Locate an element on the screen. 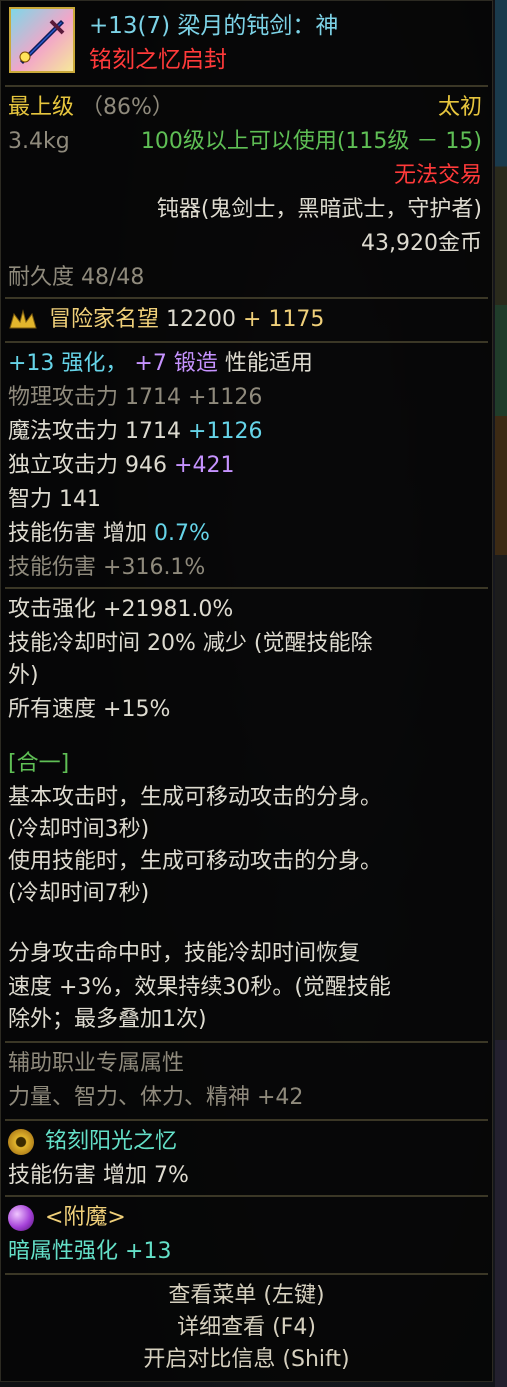  skill-damage-increase-row: 技能伤害 增加 0.7% is located at coordinates (245, 534).